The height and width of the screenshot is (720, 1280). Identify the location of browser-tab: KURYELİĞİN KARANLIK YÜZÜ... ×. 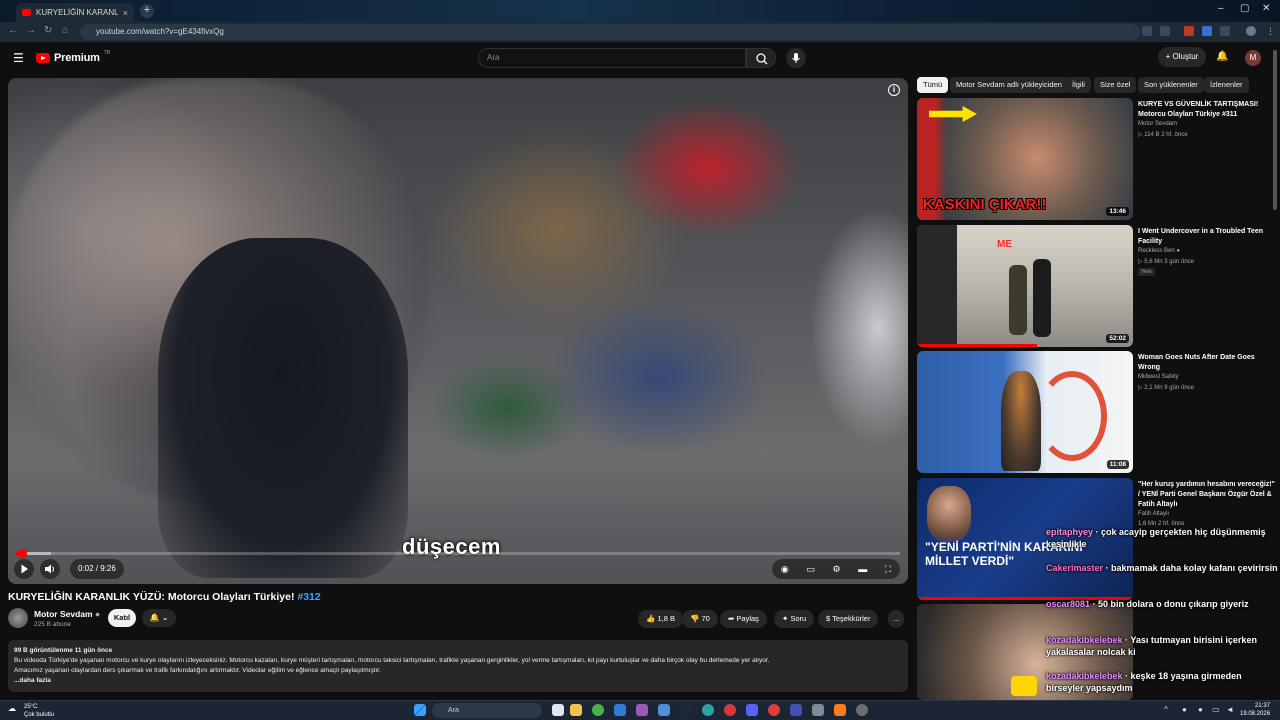
(75, 12).